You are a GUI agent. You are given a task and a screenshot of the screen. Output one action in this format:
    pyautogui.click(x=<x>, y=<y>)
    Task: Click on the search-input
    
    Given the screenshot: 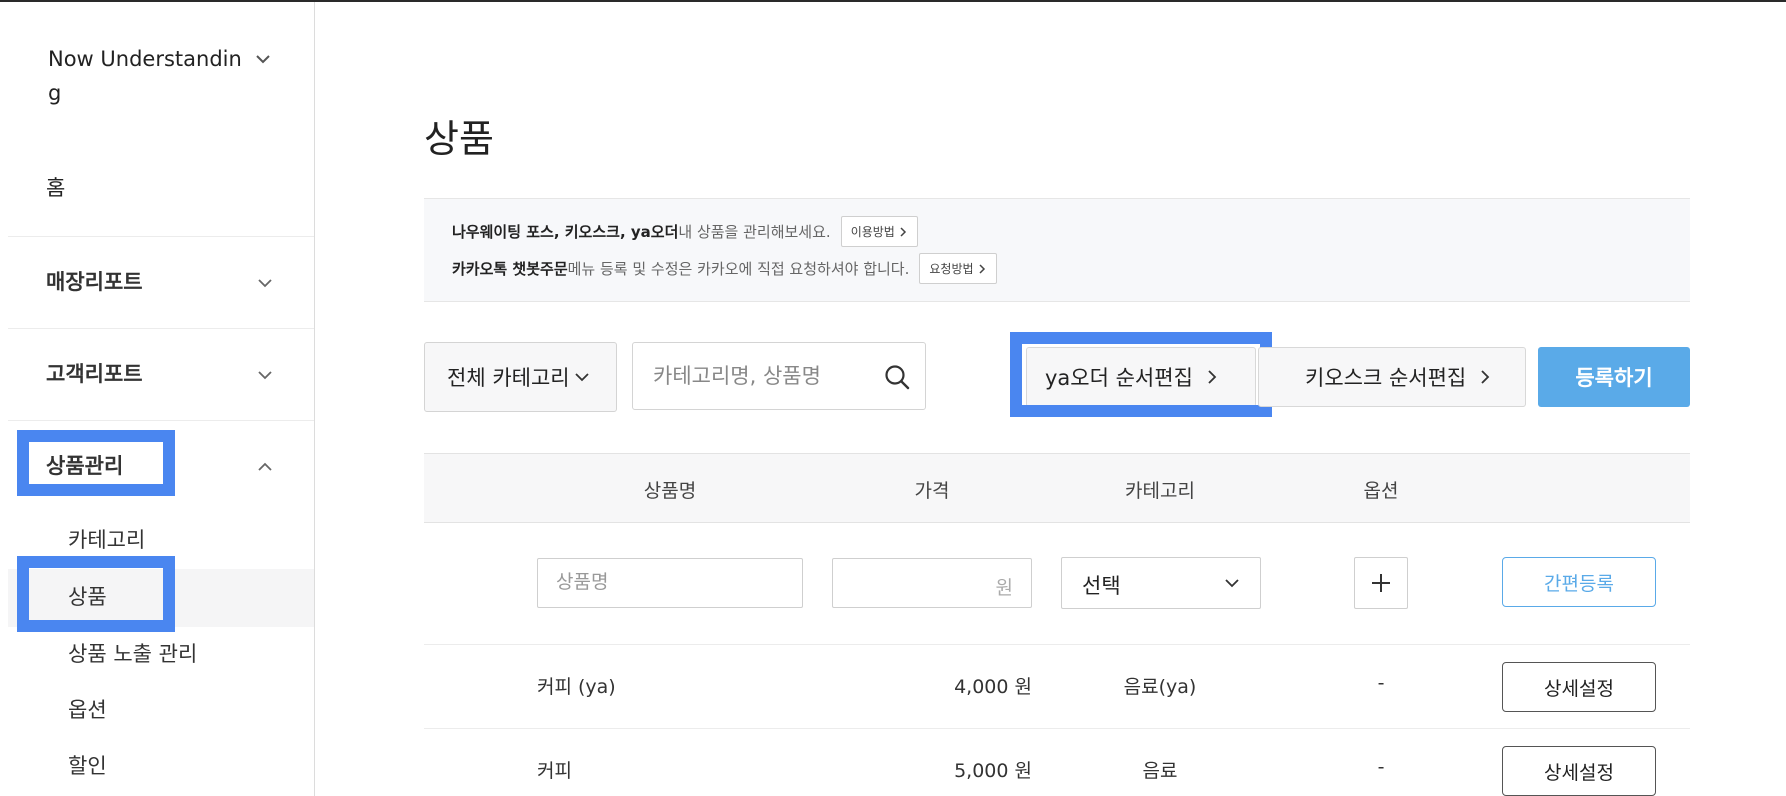 What is the action you would take?
    pyautogui.click(x=763, y=376)
    